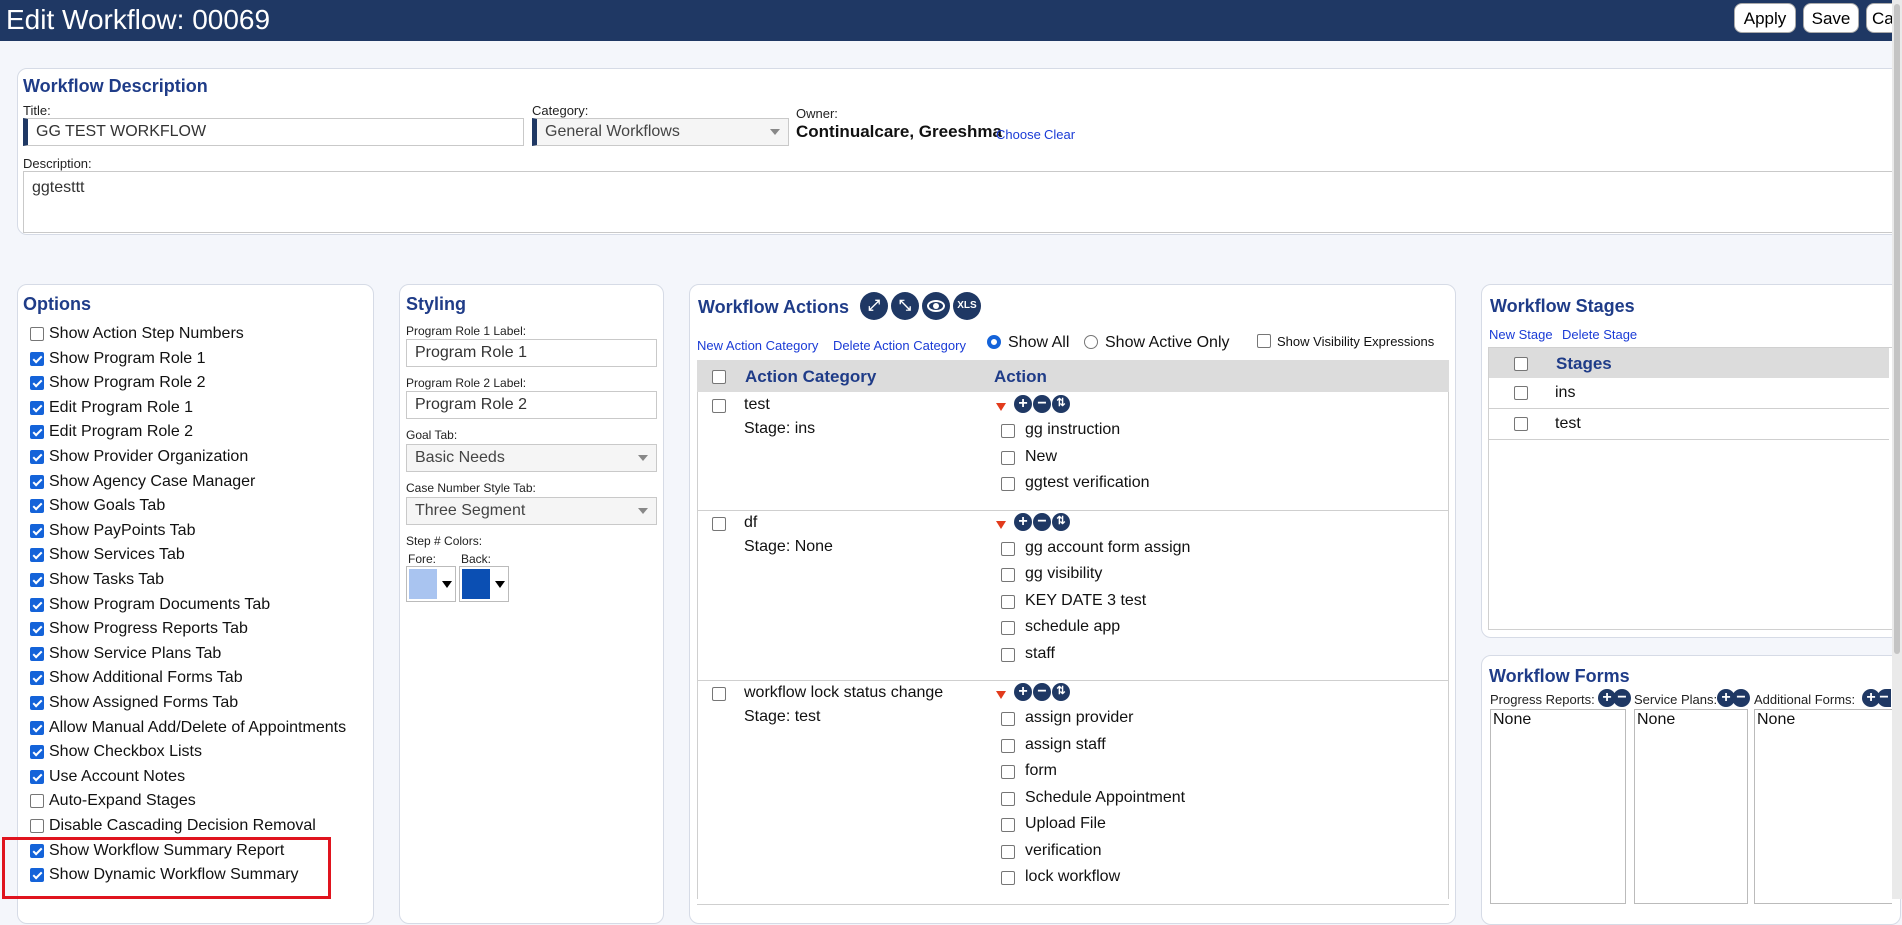  Describe the element at coordinates (1091, 342) in the screenshot. I see `show-active-radio` at that location.